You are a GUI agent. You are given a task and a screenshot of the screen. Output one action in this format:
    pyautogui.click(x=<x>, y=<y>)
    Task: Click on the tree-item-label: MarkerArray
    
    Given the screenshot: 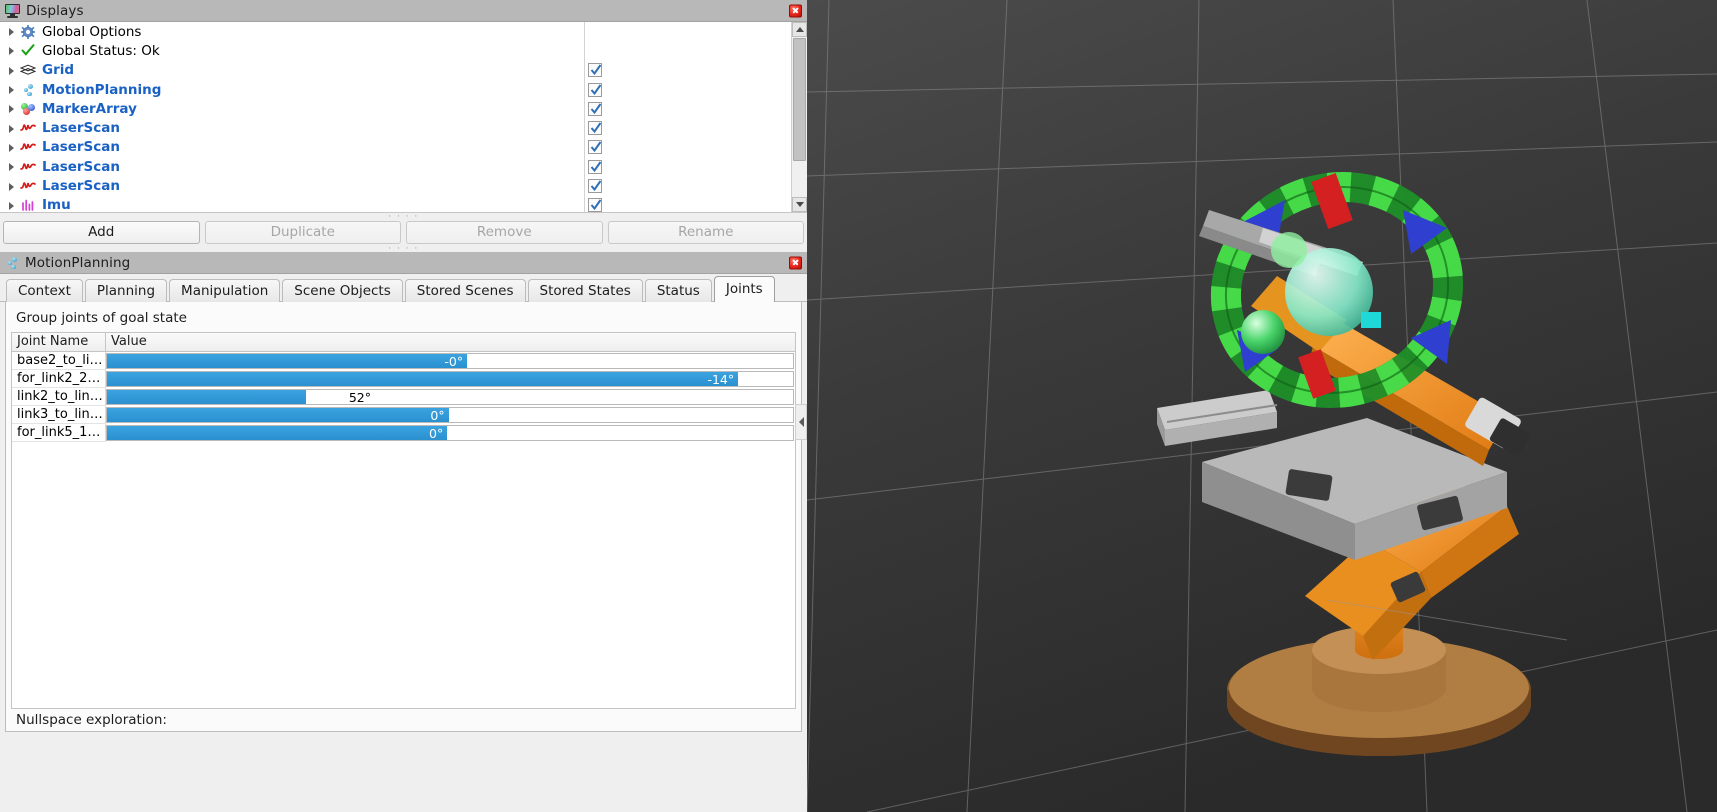 What is the action you would take?
    pyautogui.click(x=89, y=108)
    